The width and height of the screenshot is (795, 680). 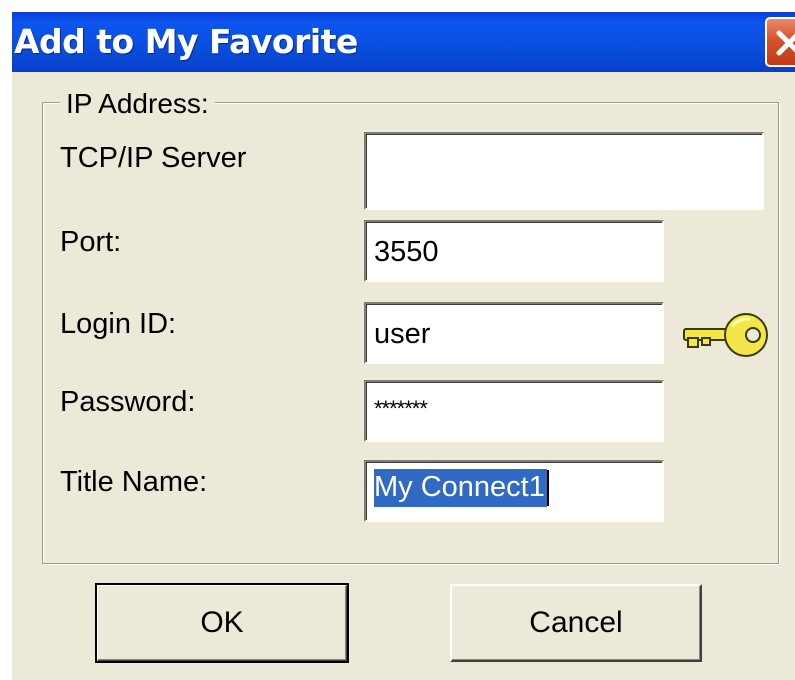 I want to click on title-name-label: Title Name:, so click(x=134, y=482).